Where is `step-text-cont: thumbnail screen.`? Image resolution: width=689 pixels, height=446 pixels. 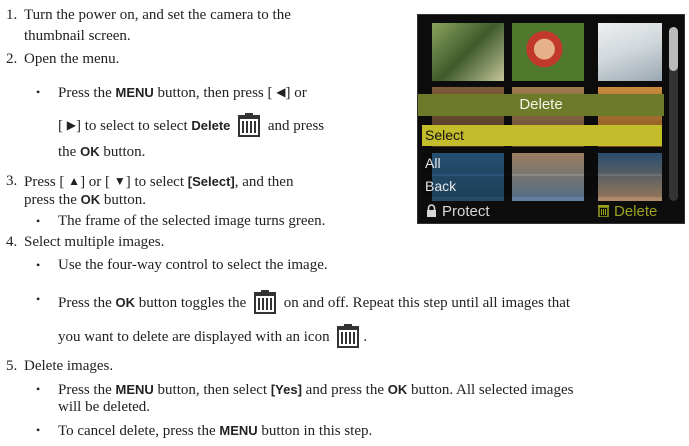 step-text-cont: thumbnail screen. is located at coordinates (77, 36).